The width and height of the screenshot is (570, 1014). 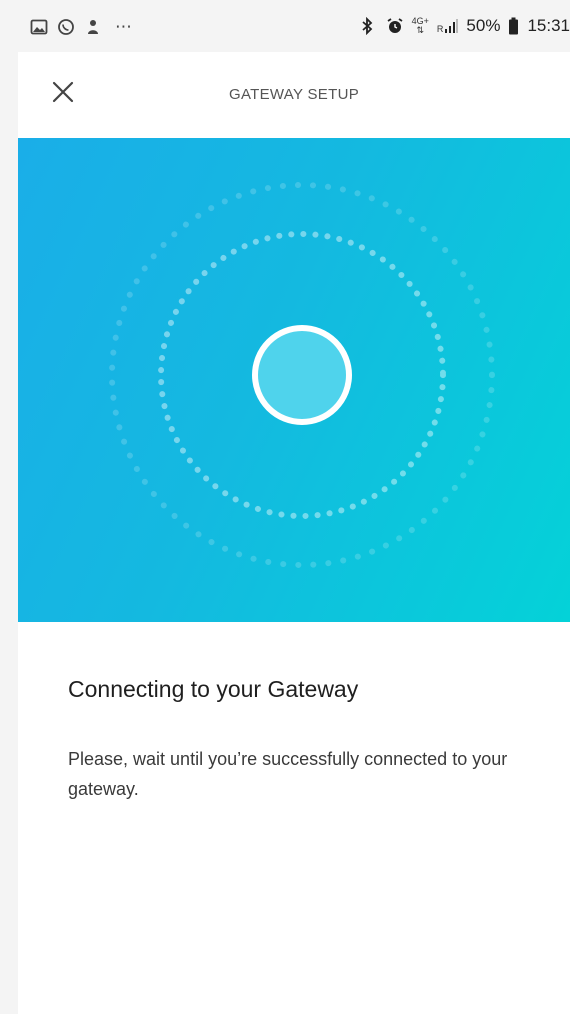 I want to click on whatsapp-icon, so click(x=66, y=27).